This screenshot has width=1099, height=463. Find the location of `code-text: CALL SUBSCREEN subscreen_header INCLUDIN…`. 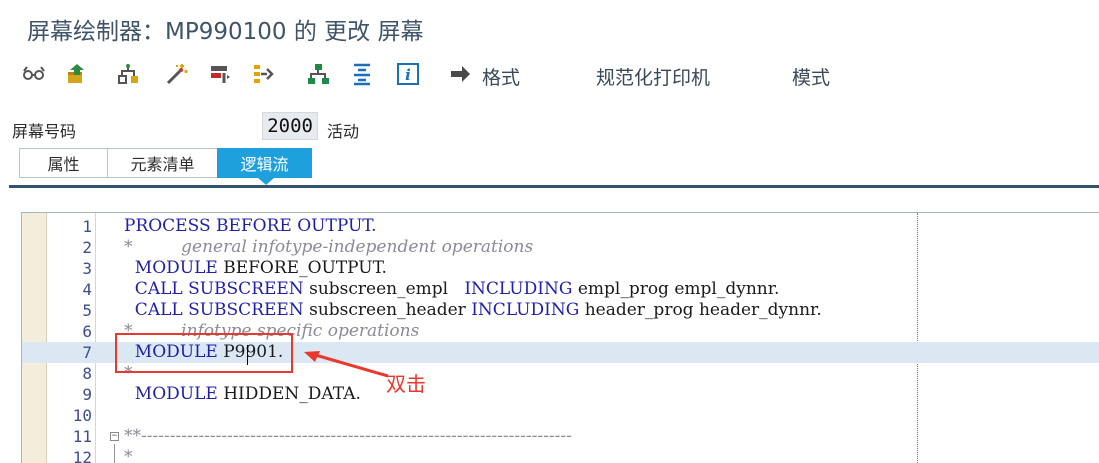

code-text: CALL SUBSCREEN subscreen_header INCLUDIN… is located at coordinates (473, 310).